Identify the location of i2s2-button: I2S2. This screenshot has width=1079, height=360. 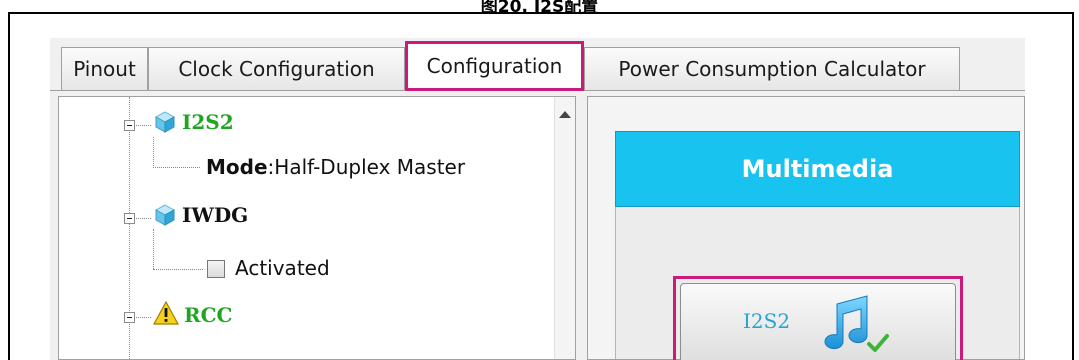
(818, 321).